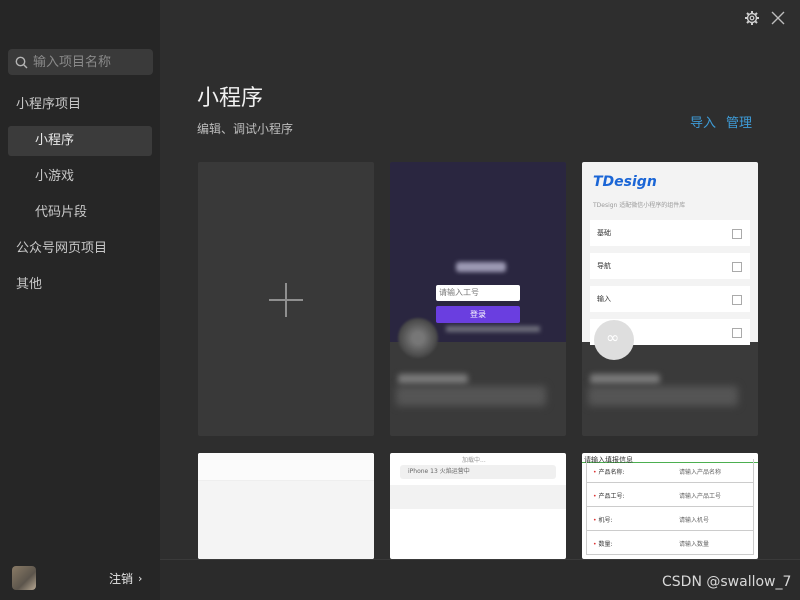  What do you see at coordinates (727, 582) in the screenshot?
I see `watermark: CSDN @swallow_7` at bounding box center [727, 582].